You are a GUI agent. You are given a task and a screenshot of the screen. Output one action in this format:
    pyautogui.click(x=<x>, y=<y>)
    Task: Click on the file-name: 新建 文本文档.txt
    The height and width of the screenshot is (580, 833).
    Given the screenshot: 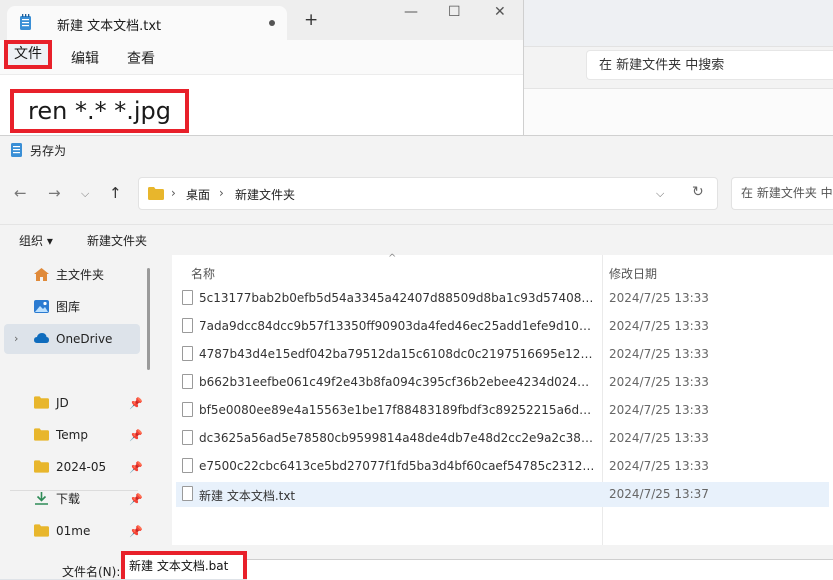 What is the action you would take?
    pyautogui.click(x=247, y=496)
    